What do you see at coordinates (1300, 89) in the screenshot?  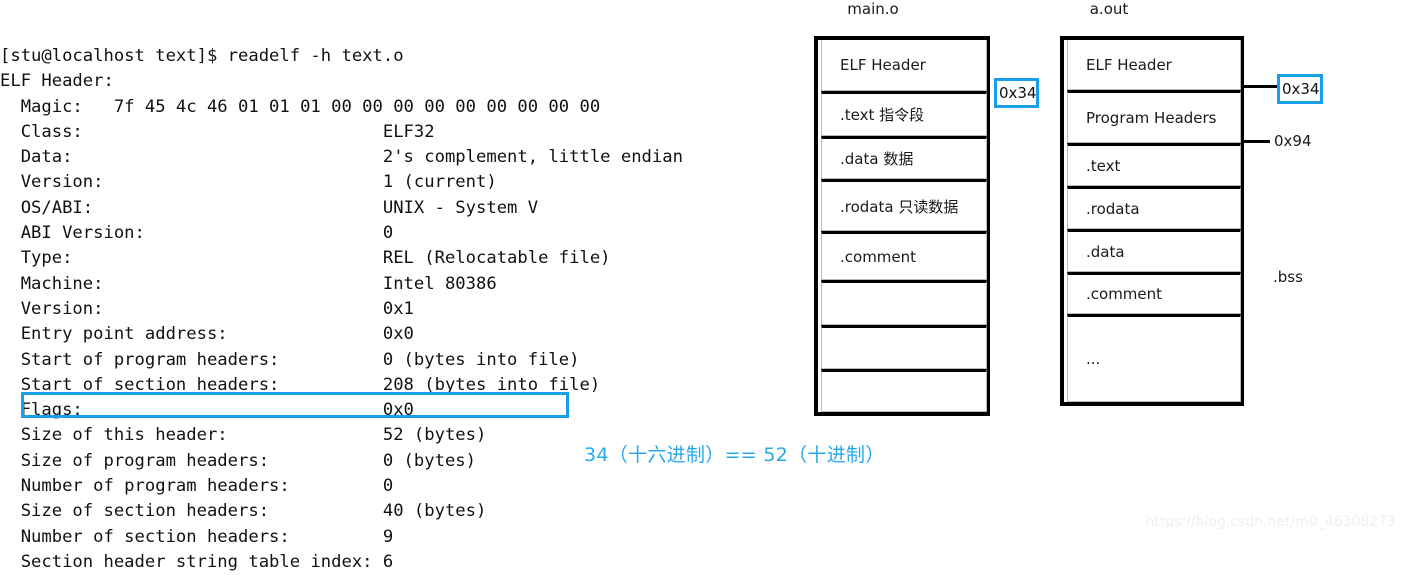 I see `address-label-a-out-0x34: 0x34` at bounding box center [1300, 89].